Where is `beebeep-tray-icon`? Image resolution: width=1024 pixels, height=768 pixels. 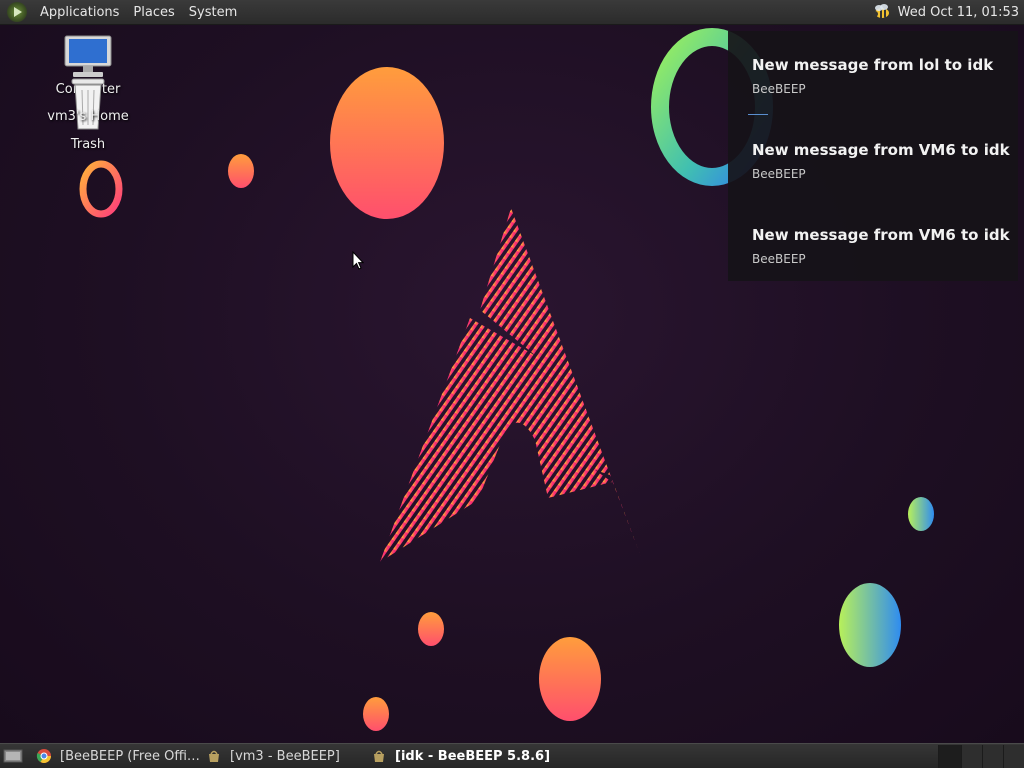
beebeep-tray-icon is located at coordinates (881, 12).